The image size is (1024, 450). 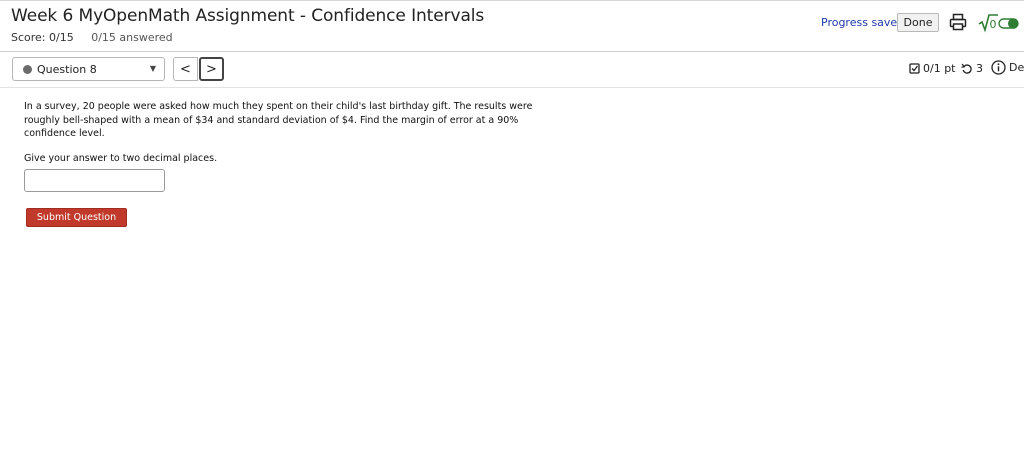 I want to click on math-entry-toggle-icon: 0, so click(x=999, y=23).